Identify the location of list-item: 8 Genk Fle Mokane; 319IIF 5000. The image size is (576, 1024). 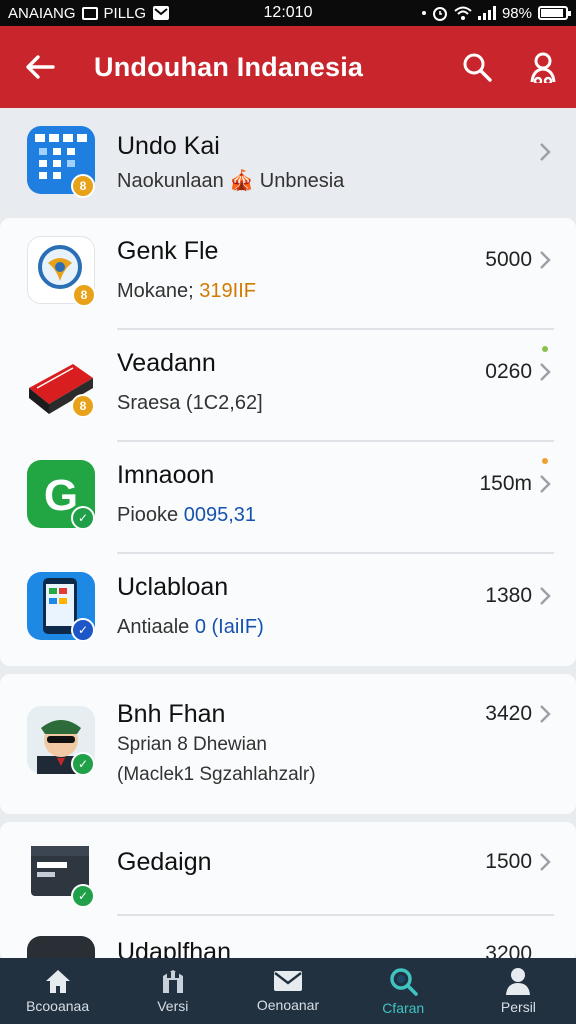
(288, 274).